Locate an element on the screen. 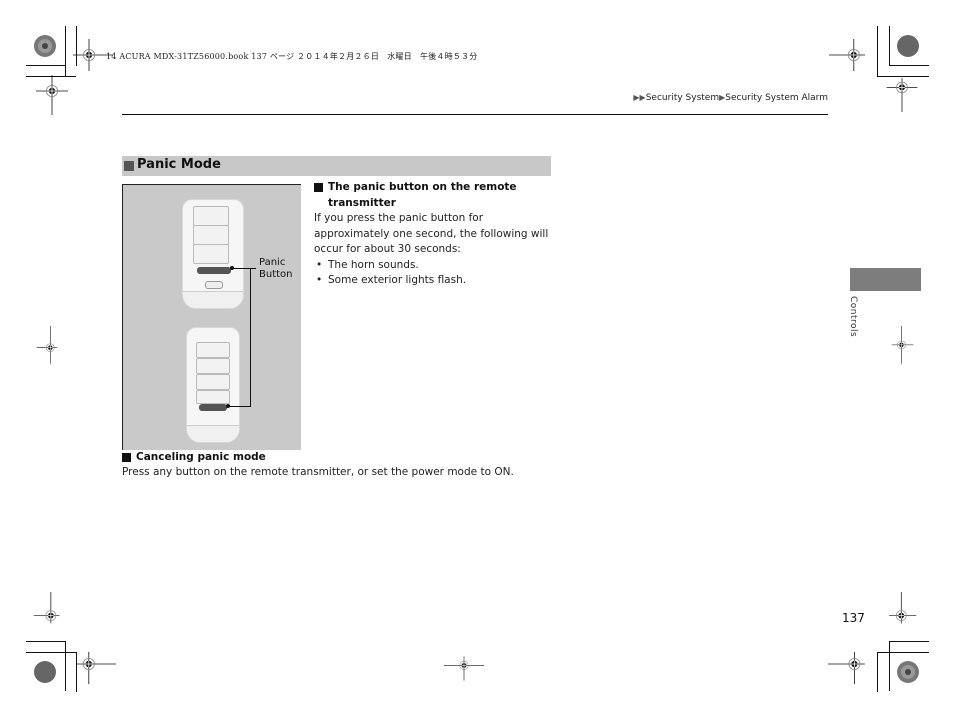 The height and width of the screenshot is (718, 954). double-triangle-right-icon: ▶▶ is located at coordinates (639, 97).